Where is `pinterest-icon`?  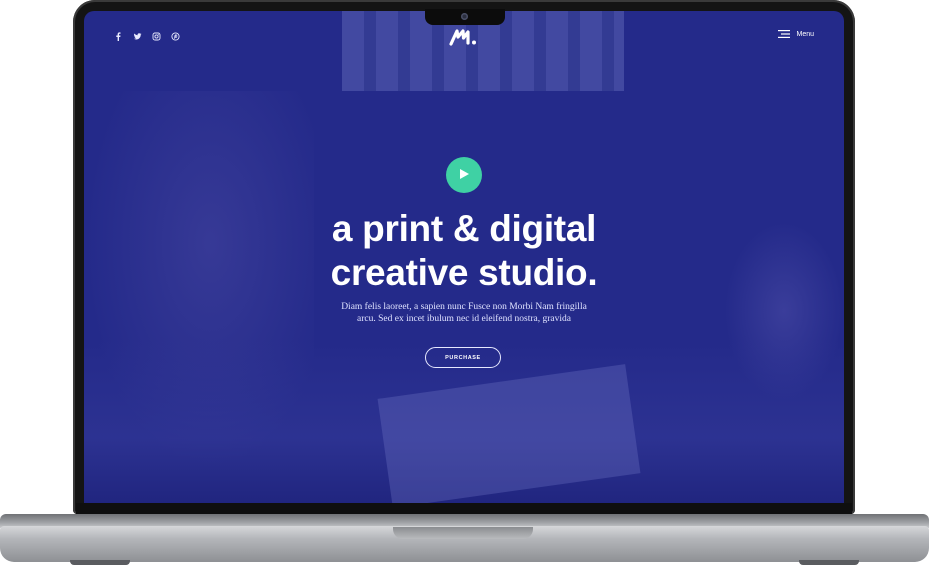
pinterest-icon is located at coordinates (175, 36).